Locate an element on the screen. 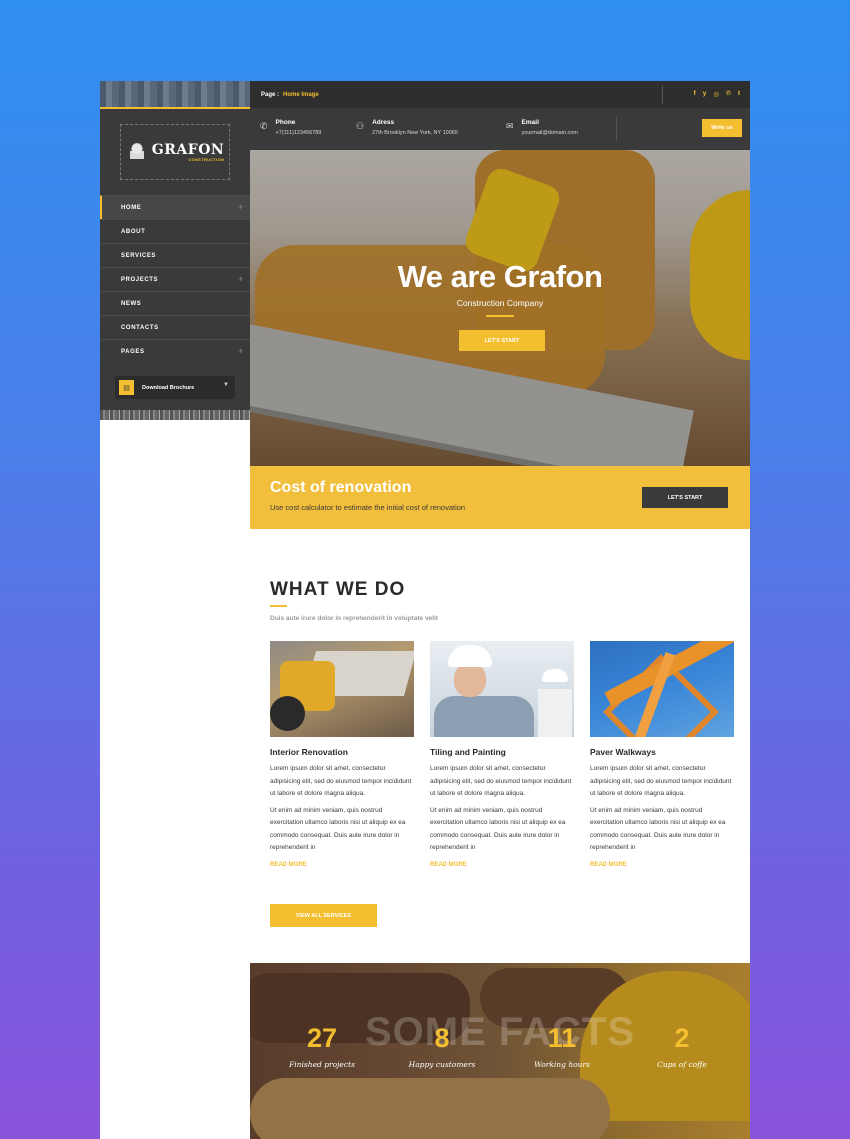 This screenshot has width=850, height=1139. service-image-engineers is located at coordinates (502, 689).